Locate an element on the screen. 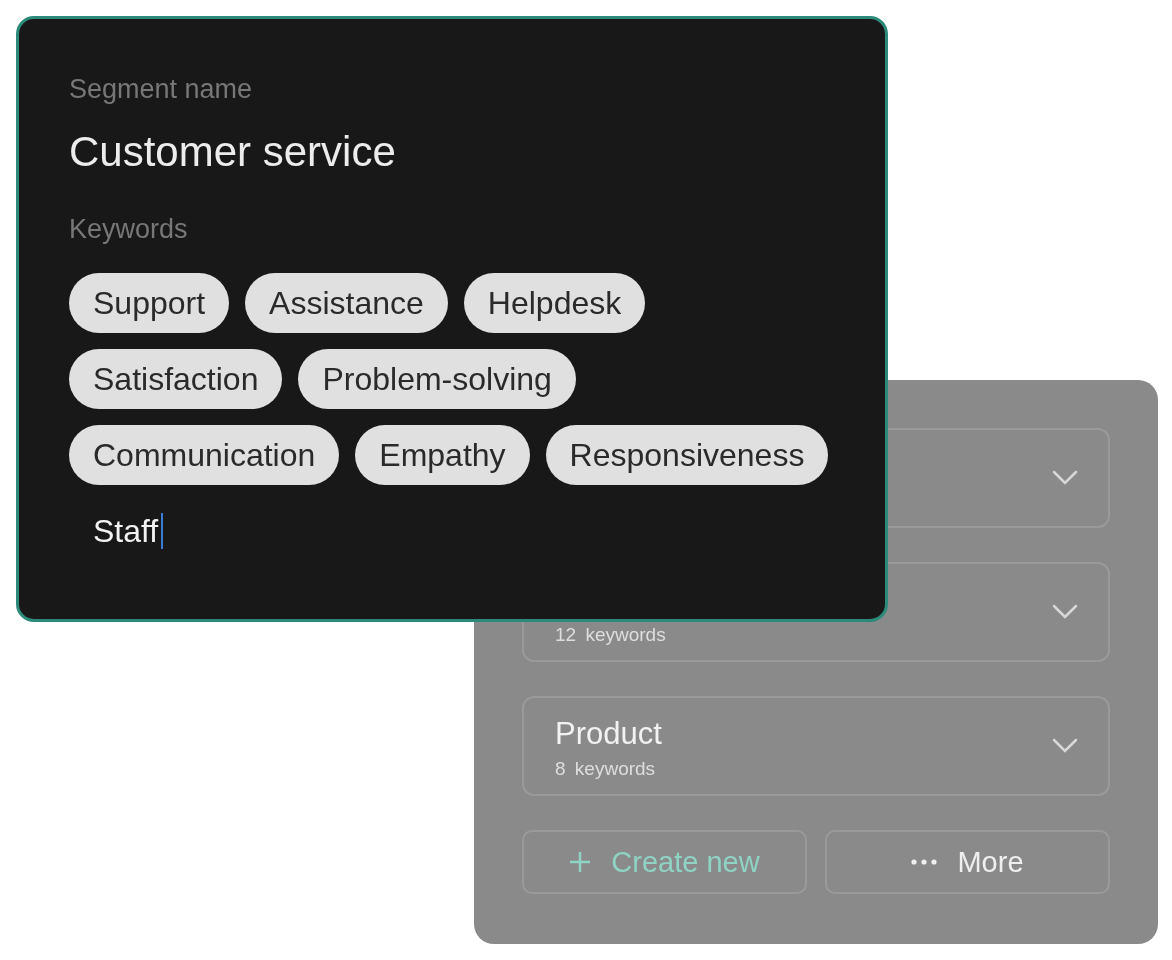 The image size is (1172, 960). keyword-input: Staff is located at coordinates (128, 531).